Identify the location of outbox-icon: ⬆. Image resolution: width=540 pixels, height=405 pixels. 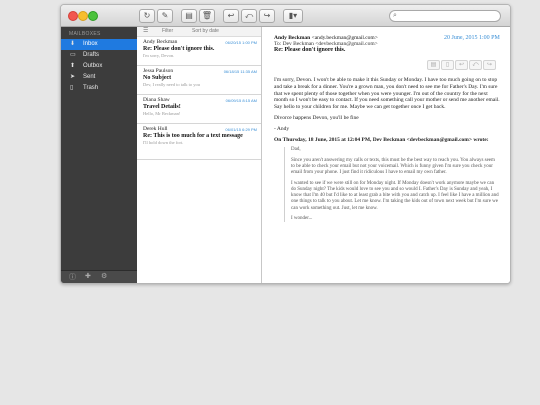
(73, 66).